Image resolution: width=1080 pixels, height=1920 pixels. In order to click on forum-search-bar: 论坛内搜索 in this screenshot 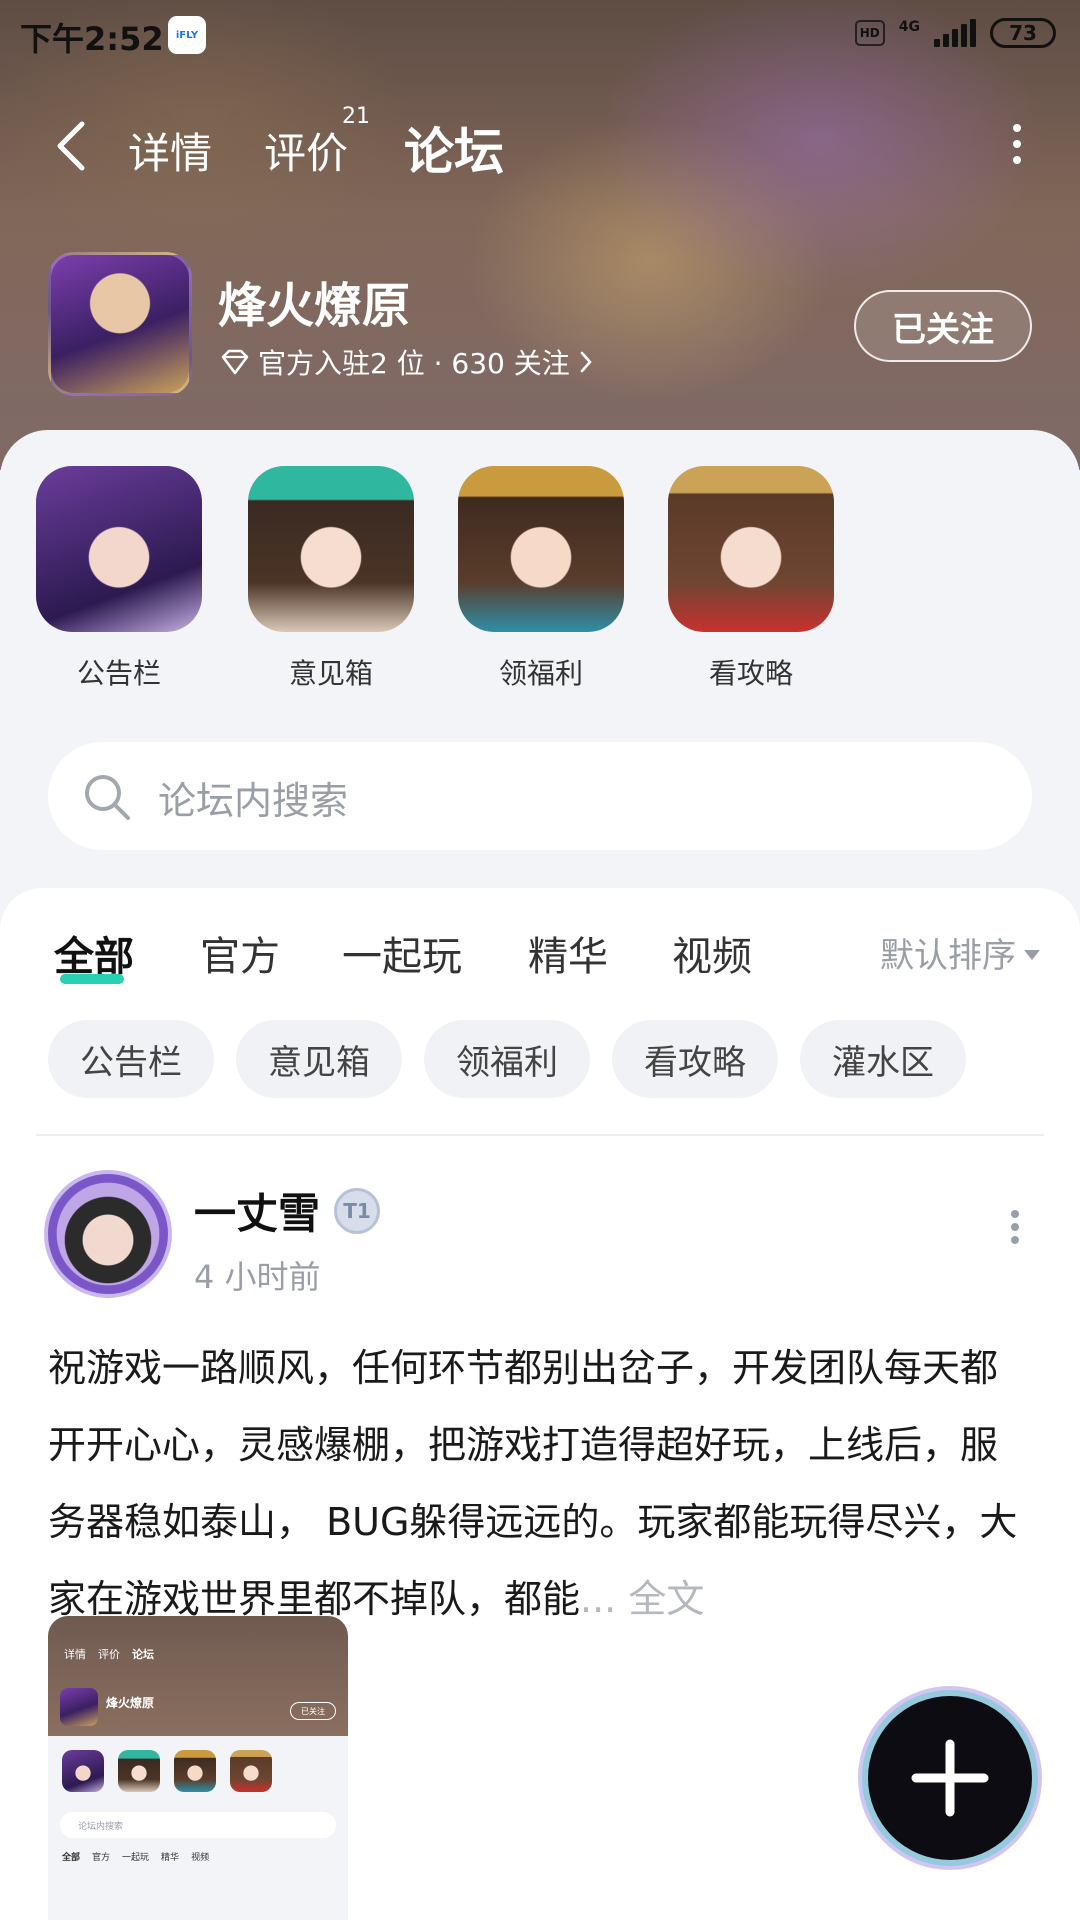, I will do `click(540, 796)`.